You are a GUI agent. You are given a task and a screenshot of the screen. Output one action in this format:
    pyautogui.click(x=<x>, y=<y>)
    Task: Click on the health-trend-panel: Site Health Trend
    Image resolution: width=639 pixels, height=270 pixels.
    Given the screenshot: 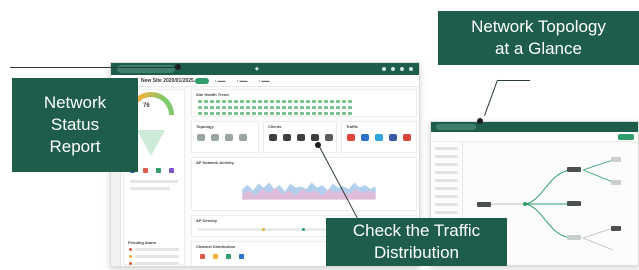 What is the action you would take?
    pyautogui.click(x=304, y=103)
    